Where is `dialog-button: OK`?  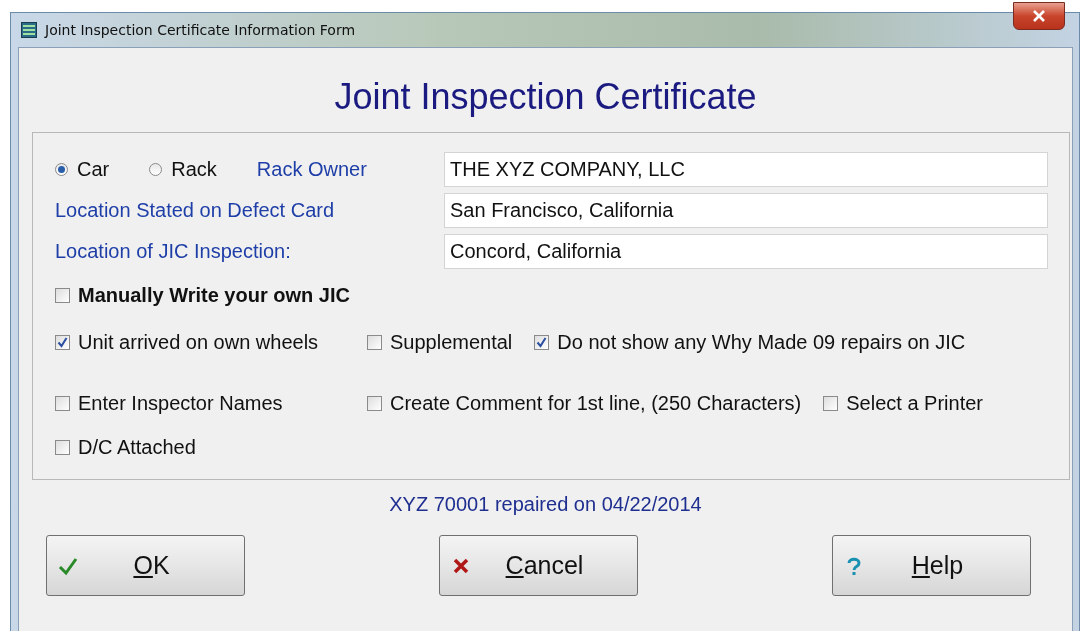 dialog-button: OK is located at coordinates (145, 565).